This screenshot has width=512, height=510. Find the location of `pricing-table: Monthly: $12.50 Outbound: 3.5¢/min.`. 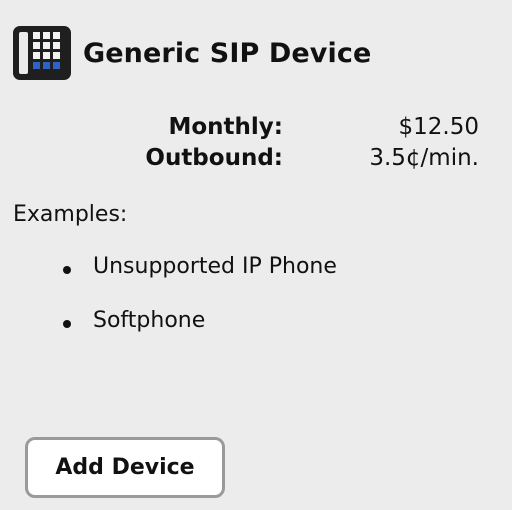

pricing-table: Monthly: $12.50 Outbound: 3.5¢/min. is located at coordinates (256, 145).